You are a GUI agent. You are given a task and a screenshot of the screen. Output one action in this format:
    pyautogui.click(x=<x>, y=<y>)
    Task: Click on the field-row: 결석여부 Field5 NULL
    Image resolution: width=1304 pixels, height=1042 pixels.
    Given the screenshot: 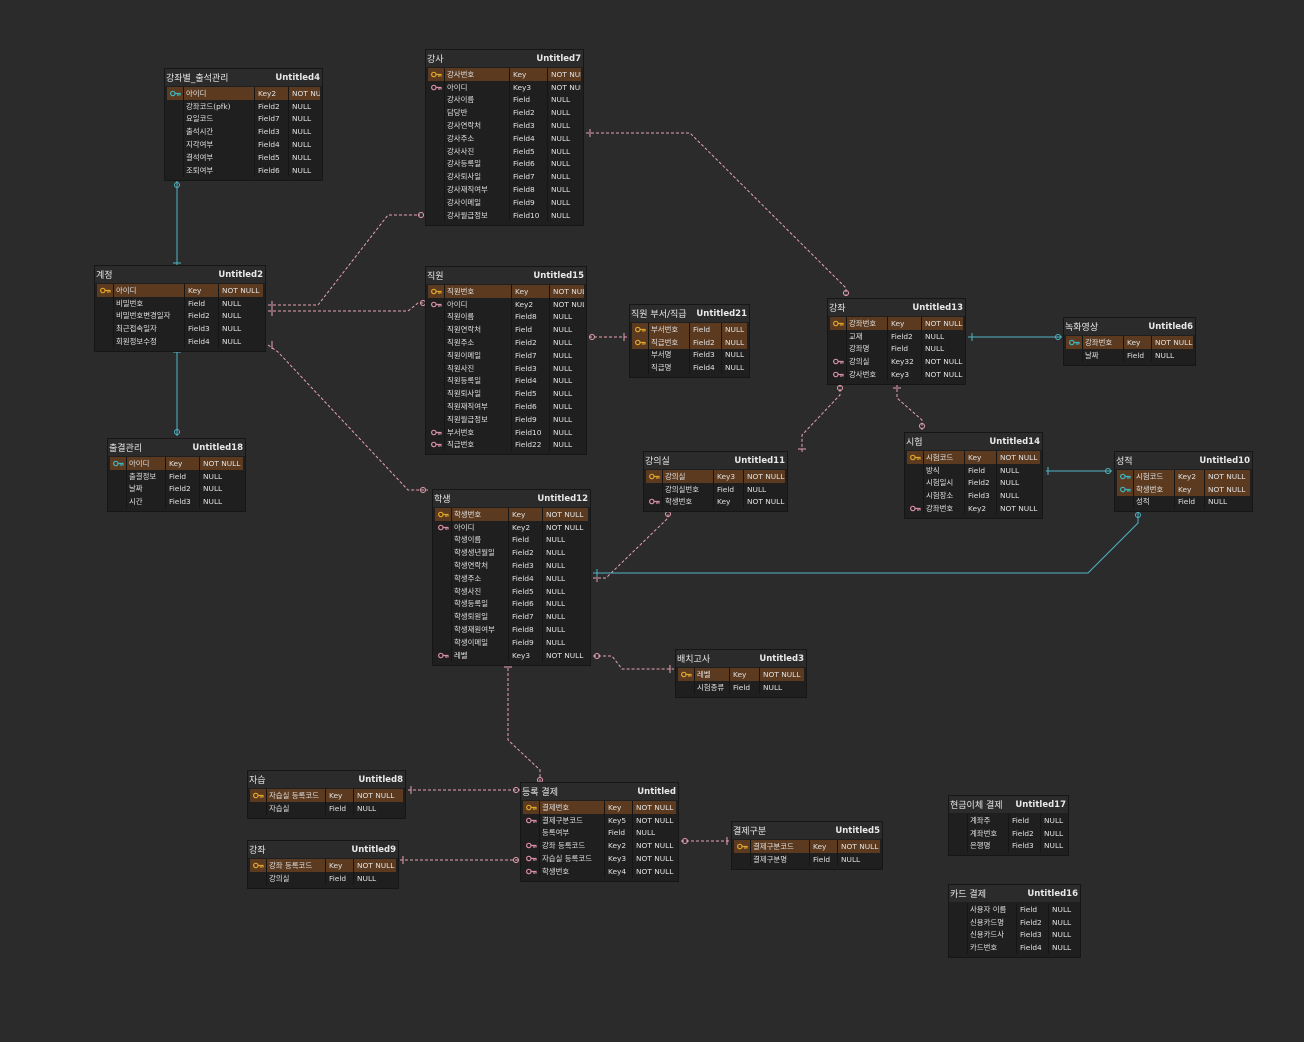 What is the action you would take?
    pyautogui.click(x=243, y=157)
    